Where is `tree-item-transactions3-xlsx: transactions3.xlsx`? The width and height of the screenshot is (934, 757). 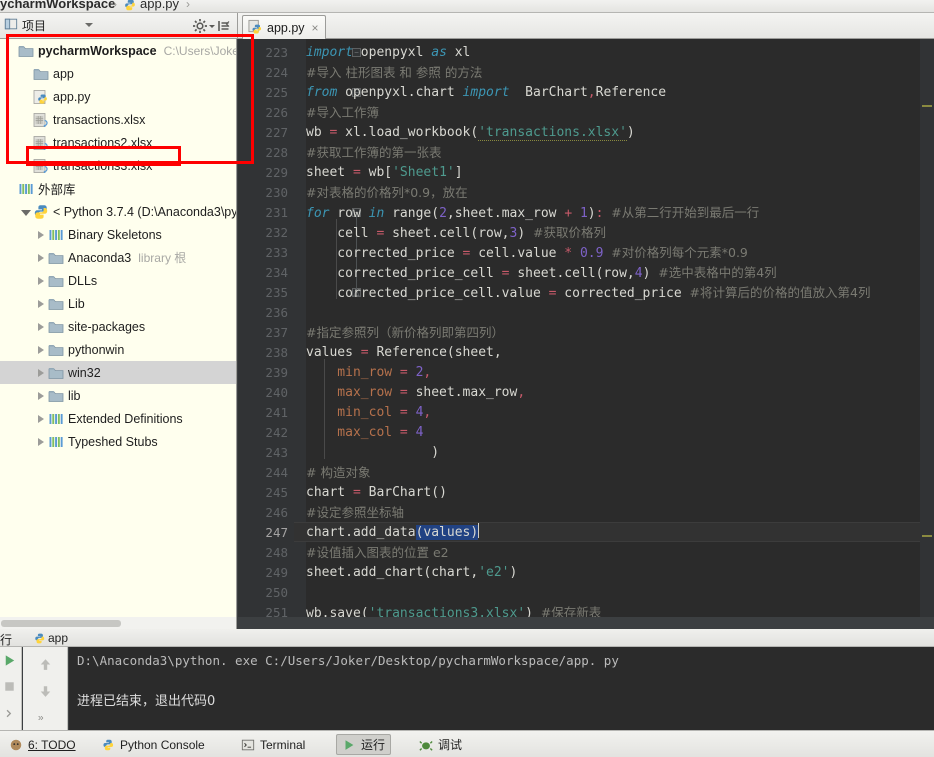
tree-item-transactions3-xlsx: transactions3.xlsx is located at coordinates (118, 165).